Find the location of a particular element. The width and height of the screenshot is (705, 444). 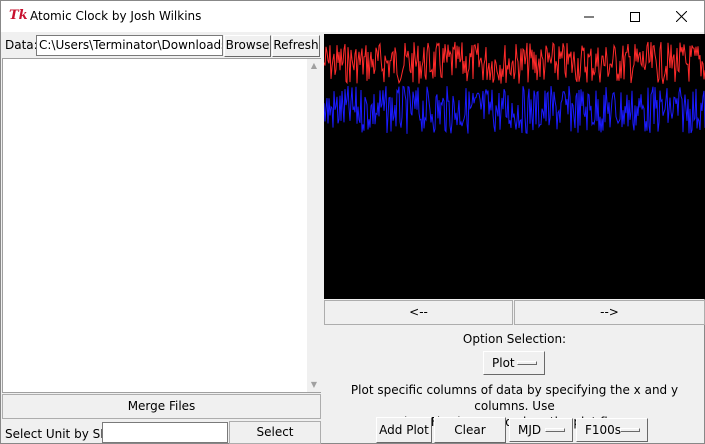

list-scrollbar: ▲ ▼ is located at coordinates (314, 225).